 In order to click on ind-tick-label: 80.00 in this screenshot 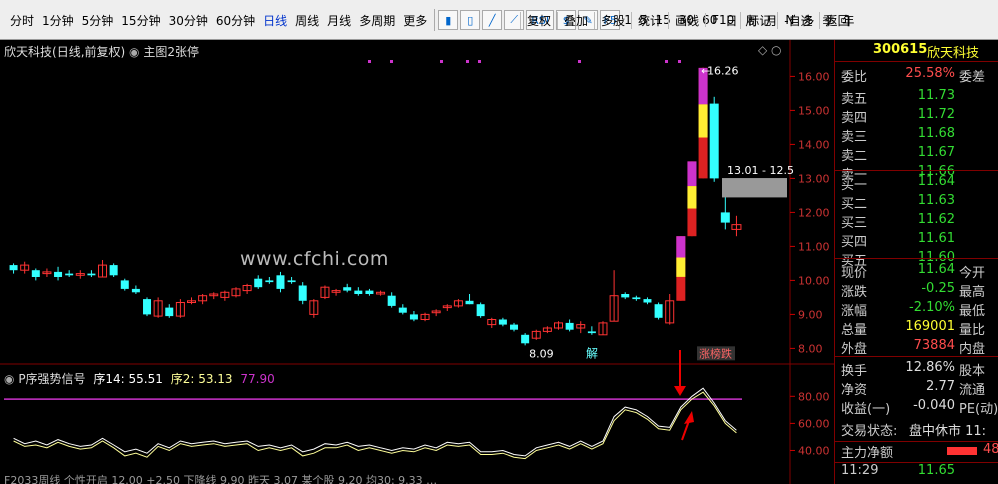, I will do `click(814, 396)`.